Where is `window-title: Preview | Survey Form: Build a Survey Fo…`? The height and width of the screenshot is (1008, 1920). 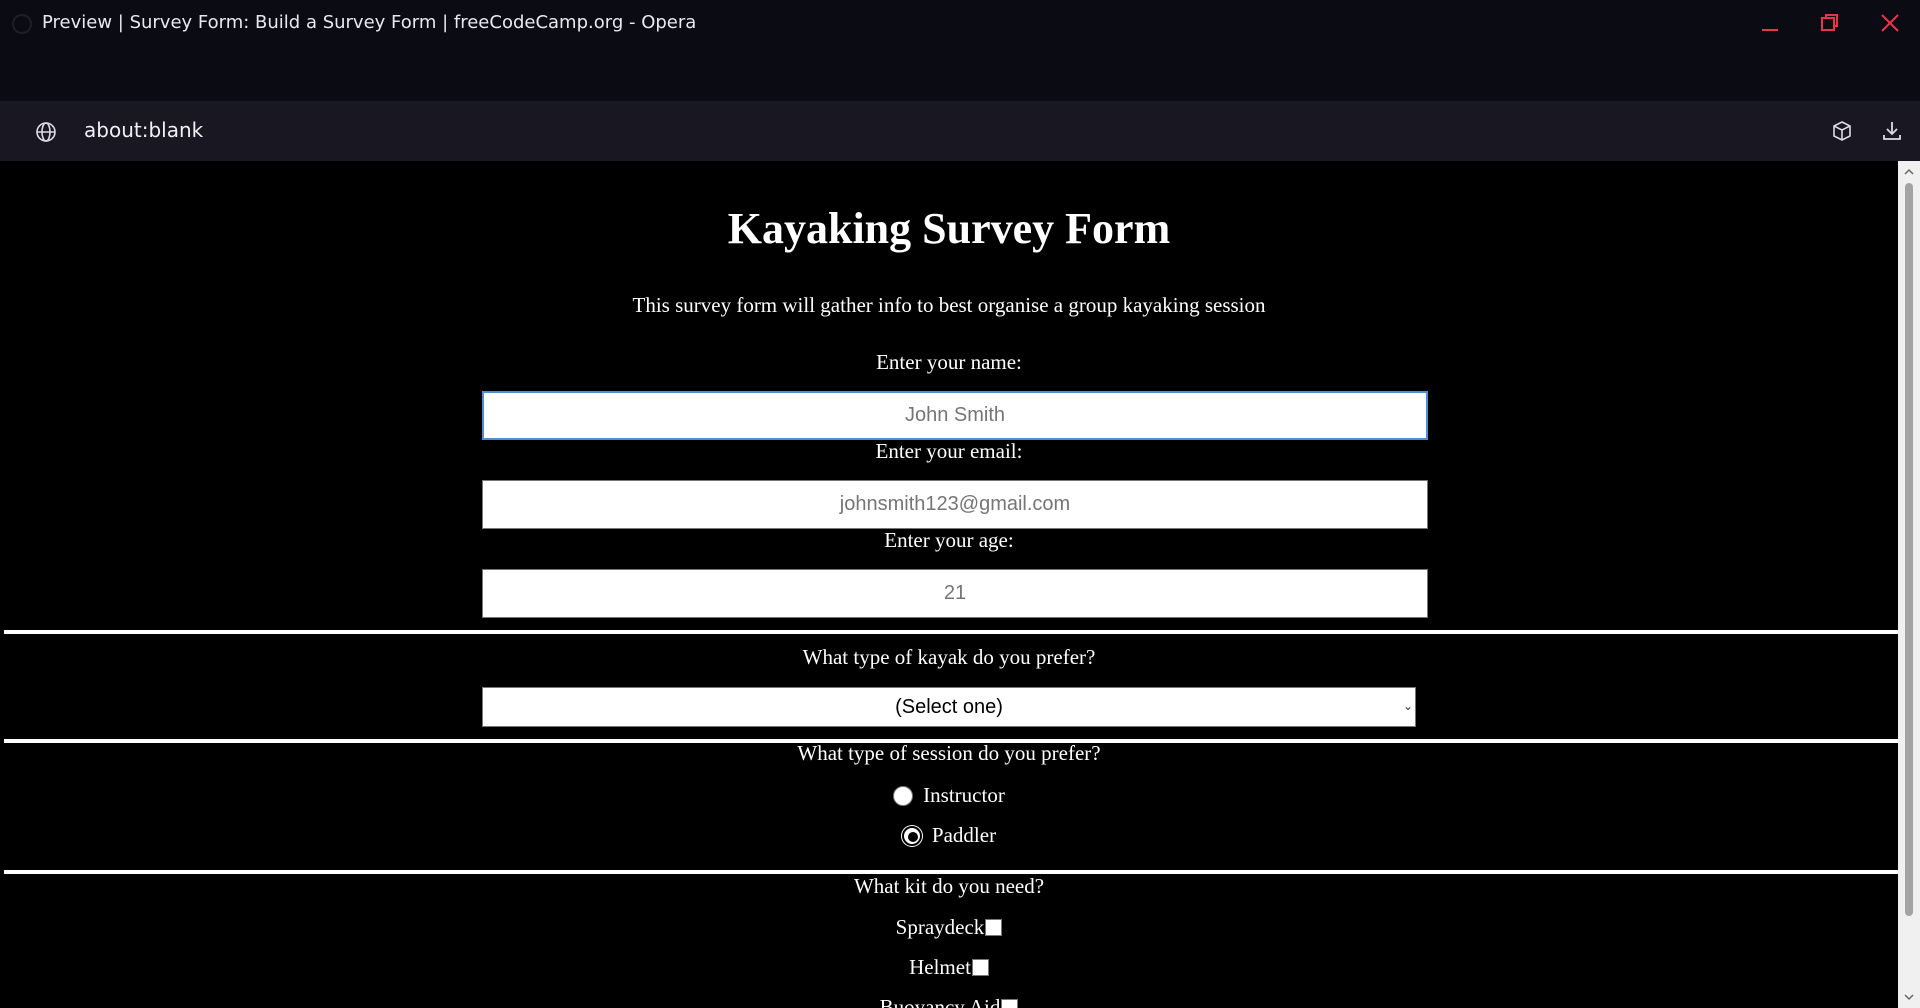
window-title: Preview | Survey Form: Build a Survey Fo… is located at coordinates (369, 22).